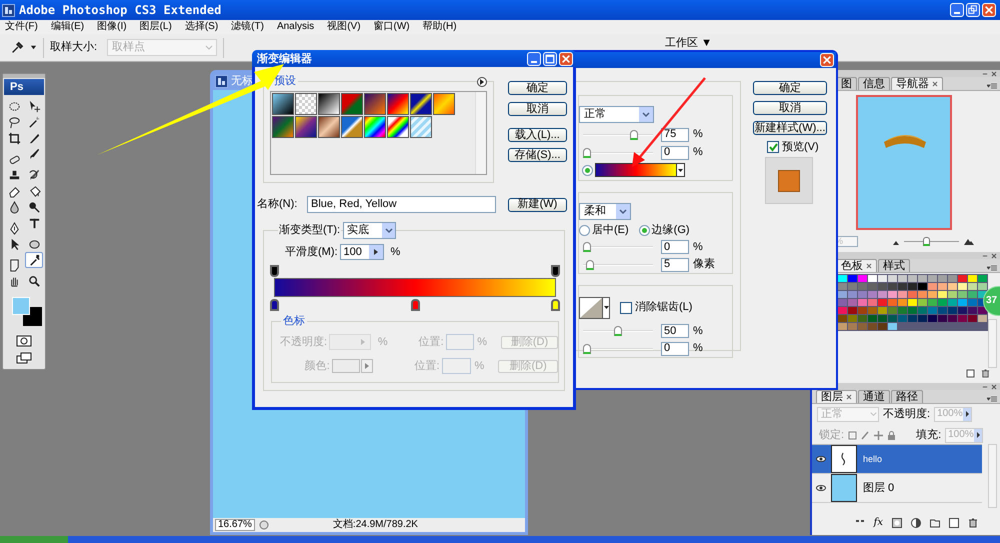 The image size is (1000, 543). Describe the element at coordinates (856, 265) in the screenshot. I see `panel-tab: 色板` at that location.